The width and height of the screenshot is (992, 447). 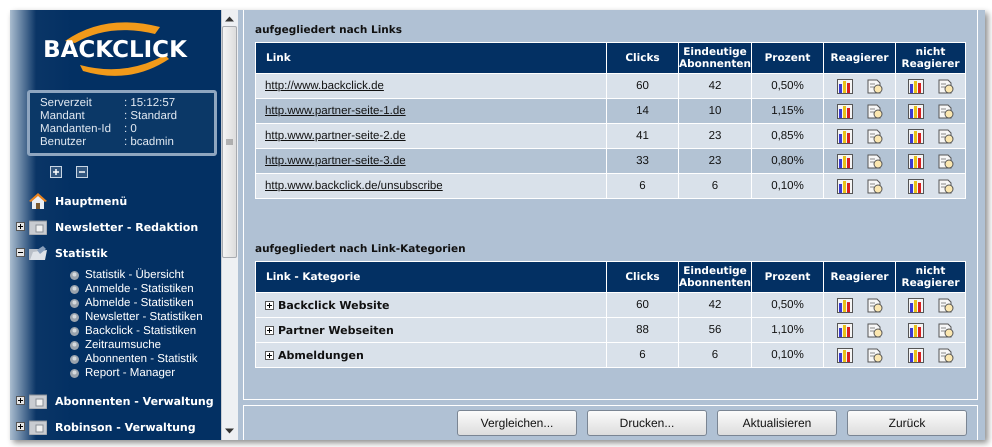 I want to click on submenu-item: Abmelde - Statistiken, so click(x=139, y=303).